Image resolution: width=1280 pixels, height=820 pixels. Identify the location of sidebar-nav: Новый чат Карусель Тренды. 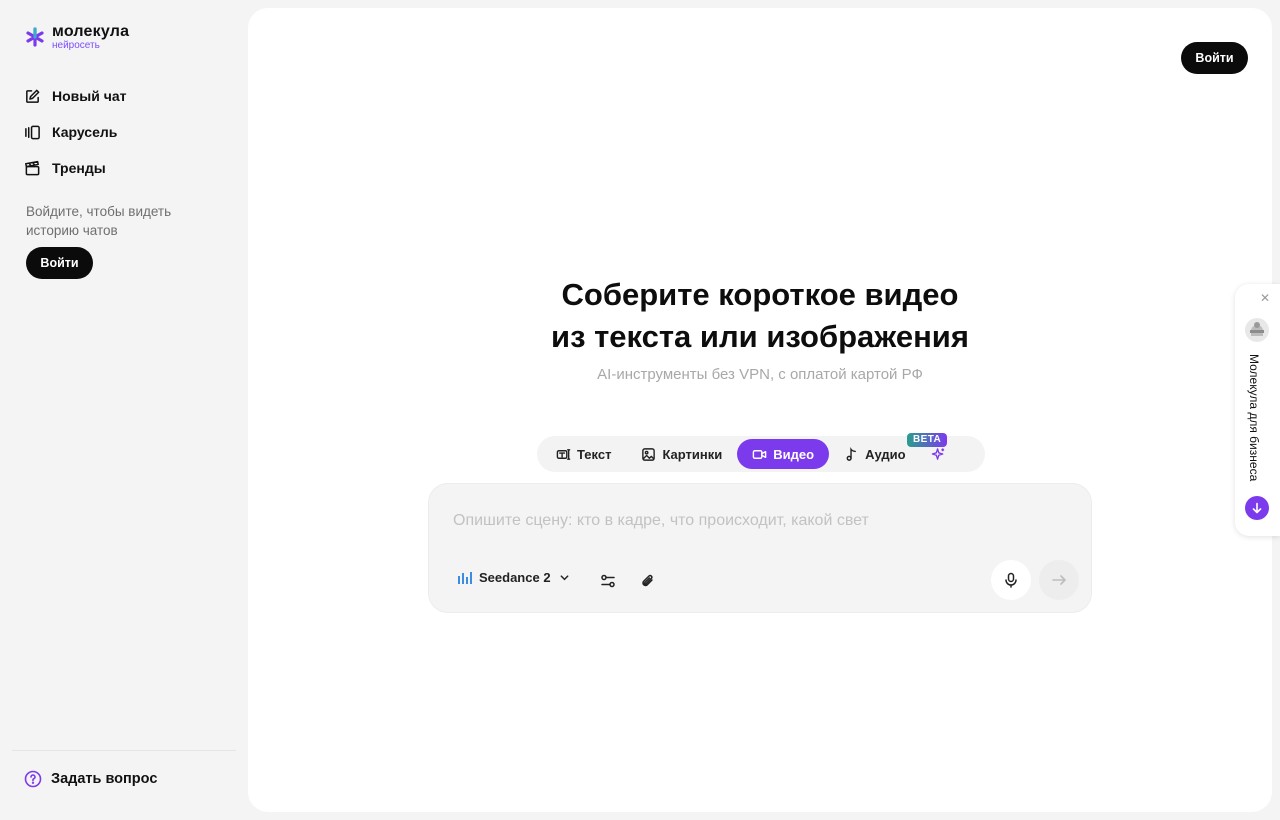
(75, 132).